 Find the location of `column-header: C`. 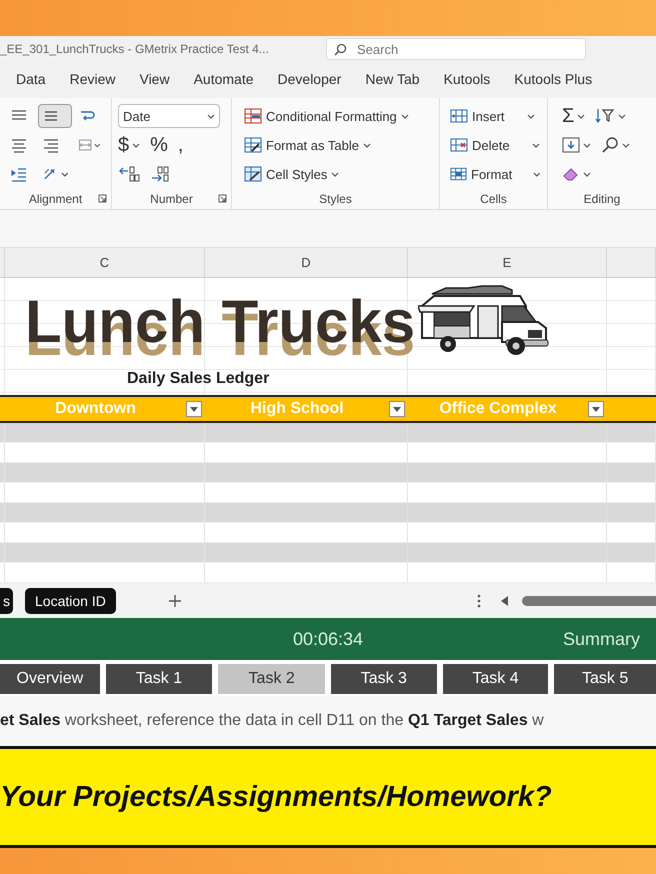

column-header: C is located at coordinates (105, 262).